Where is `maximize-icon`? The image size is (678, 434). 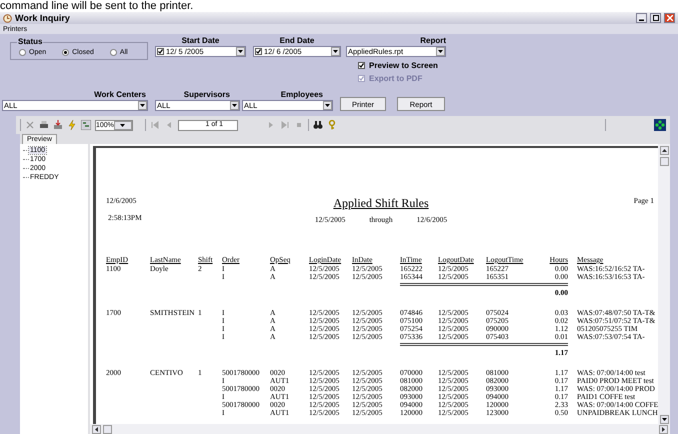
maximize-icon is located at coordinates (655, 18).